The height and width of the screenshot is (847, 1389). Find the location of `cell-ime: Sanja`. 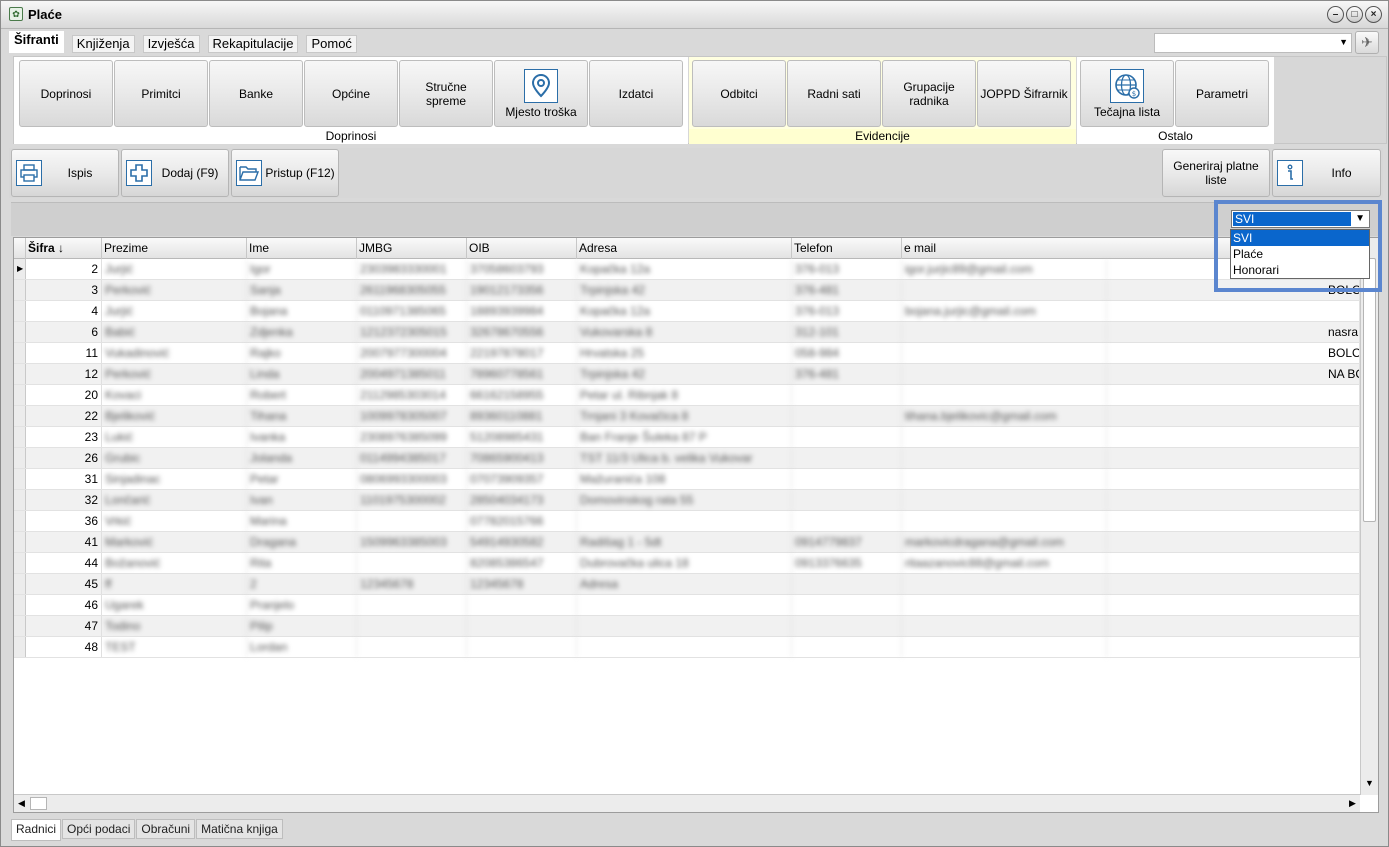

cell-ime: Sanja is located at coordinates (302, 290).